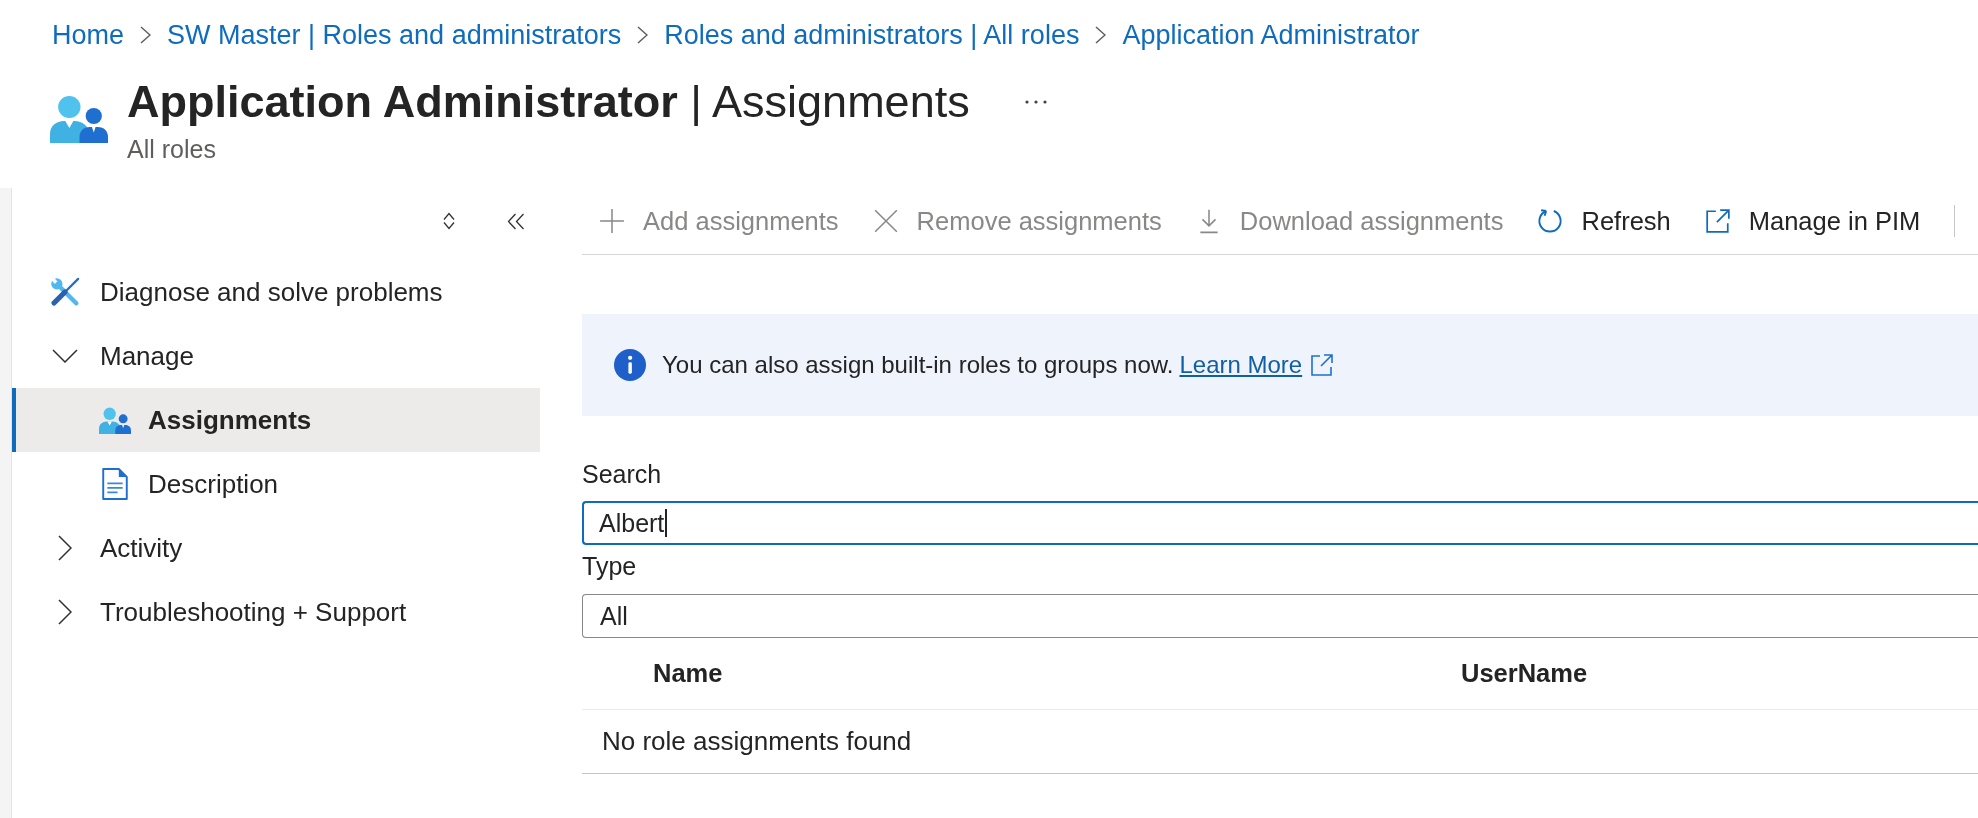 The width and height of the screenshot is (1978, 818). Describe the element at coordinates (757, 741) in the screenshot. I see `empty-table-message: No role assignments found` at that location.